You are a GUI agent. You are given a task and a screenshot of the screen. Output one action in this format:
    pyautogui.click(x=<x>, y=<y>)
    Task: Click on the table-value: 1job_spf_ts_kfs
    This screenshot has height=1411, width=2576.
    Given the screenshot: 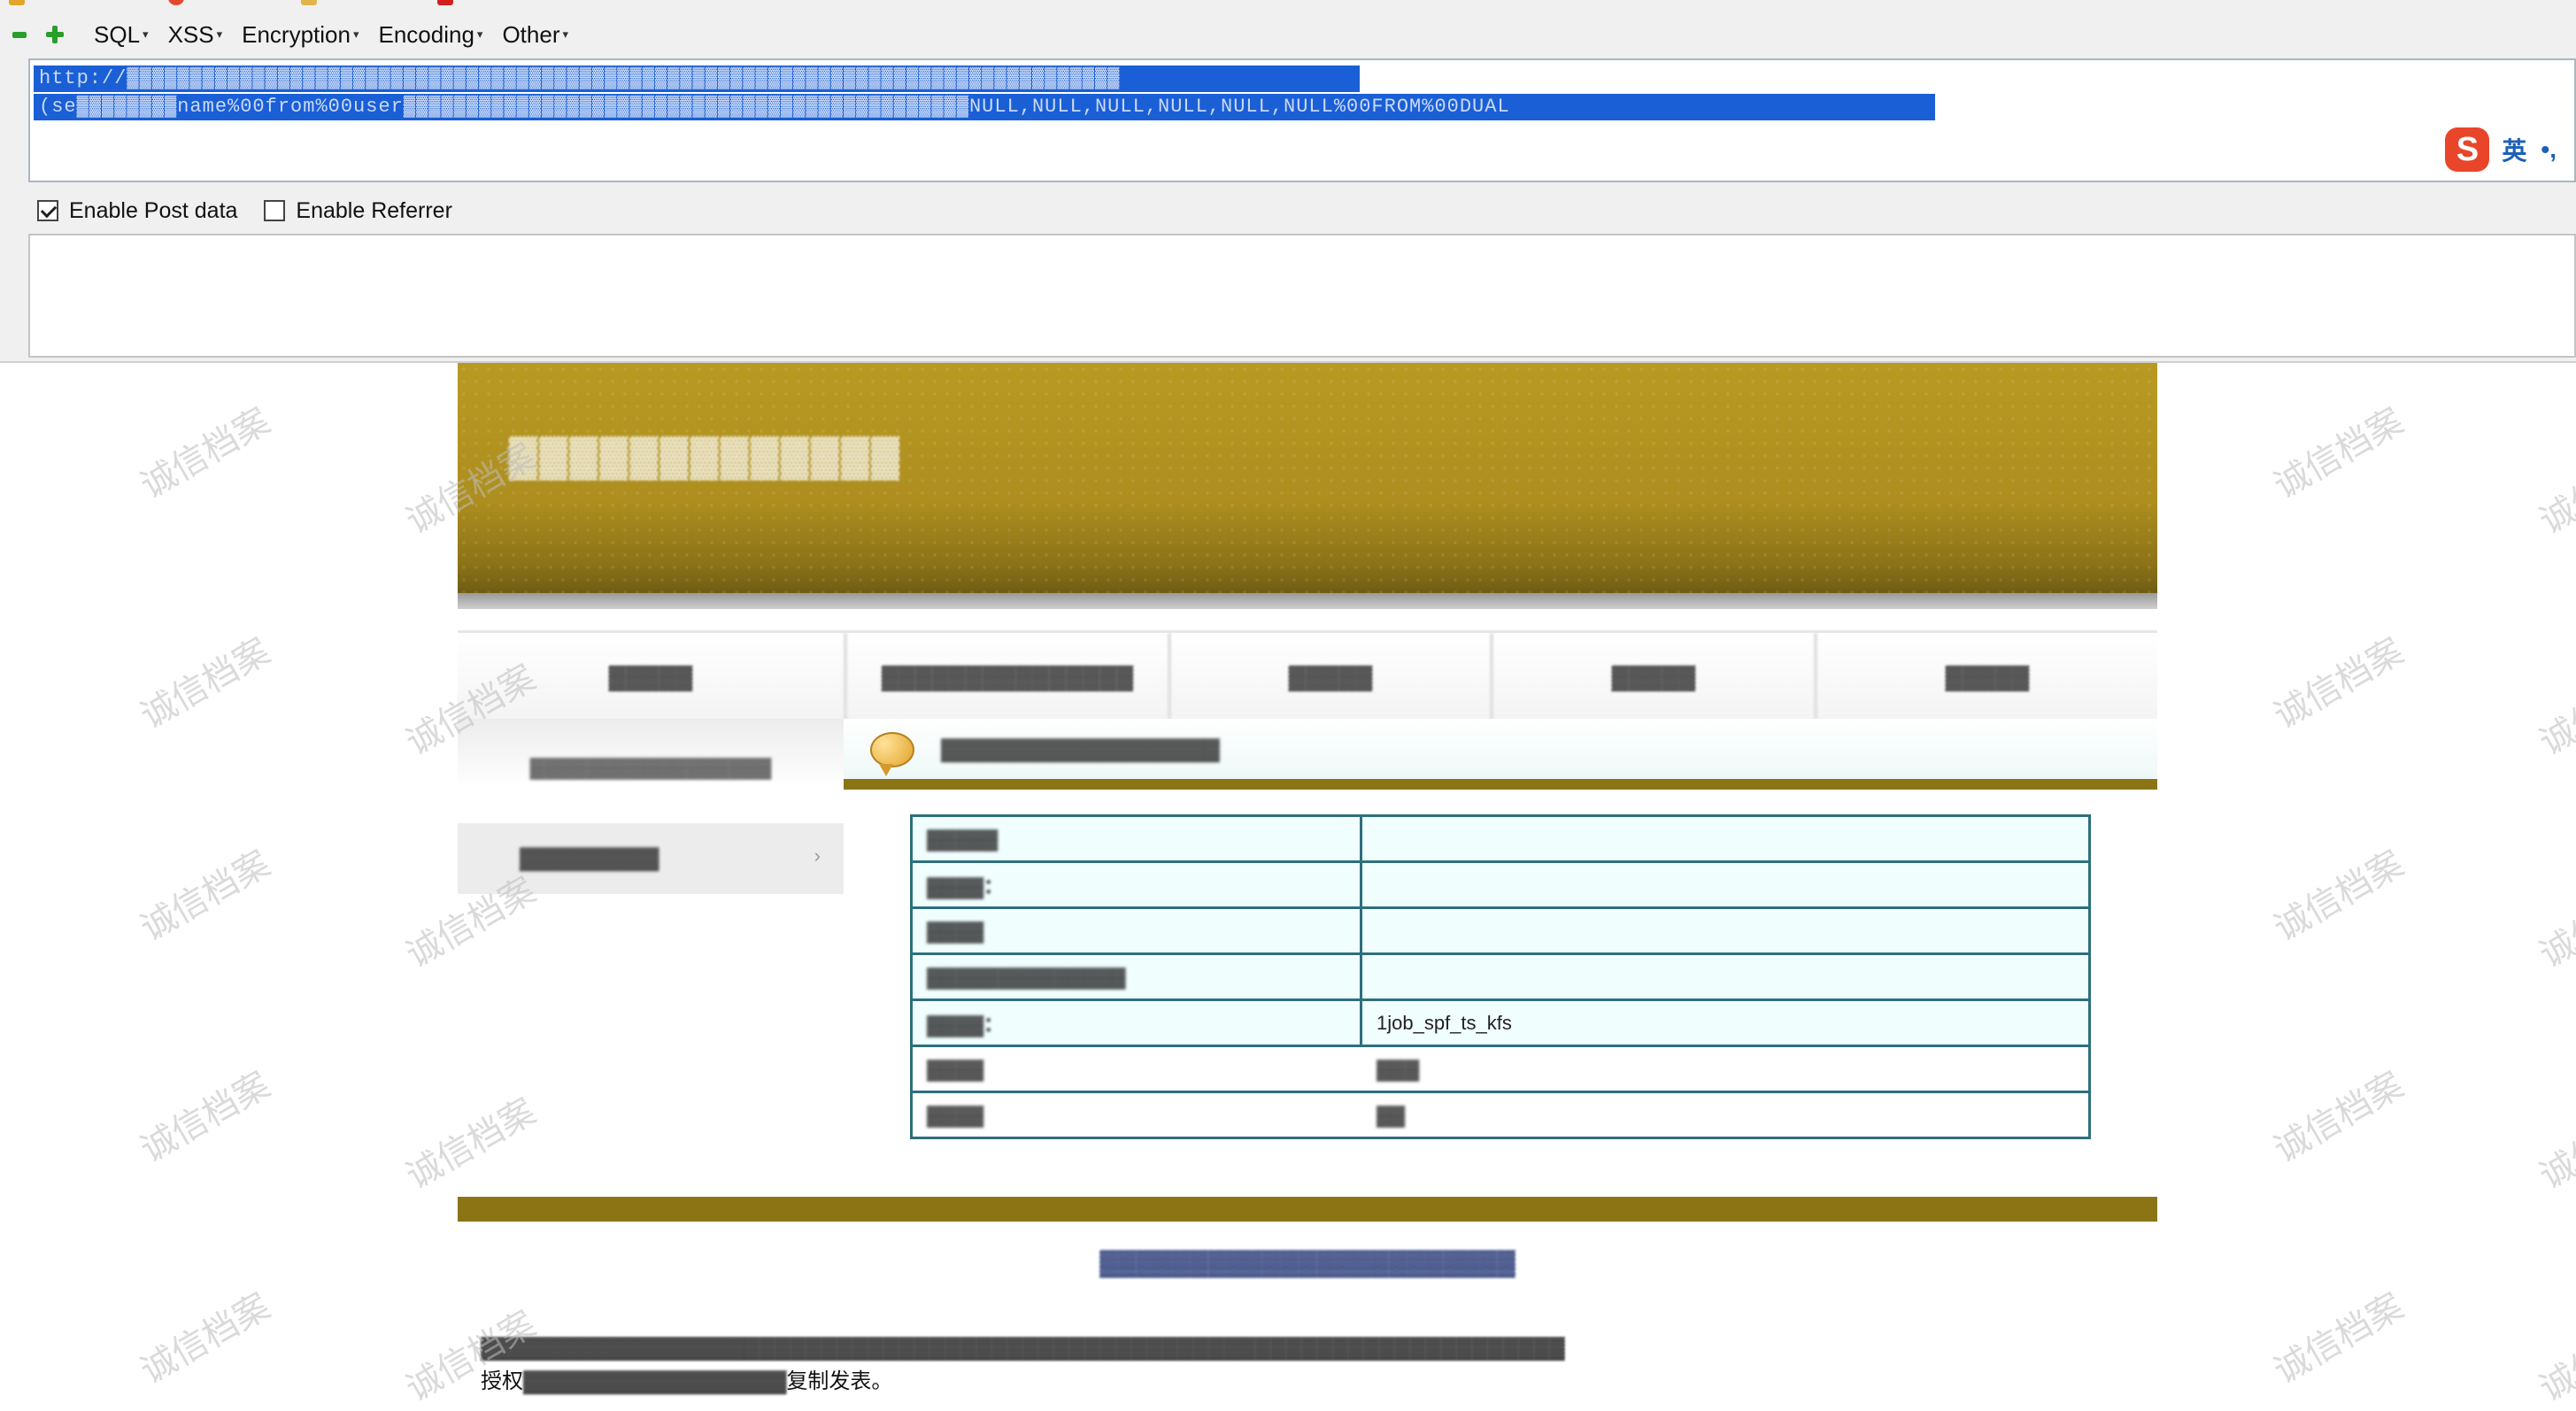 What is the action you would take?
    pyautogui.click(x=1725, y=1022)
    